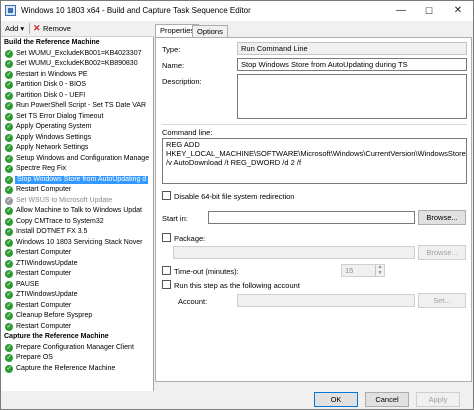 The width and height of the screenshot is (474, 410). I want to click on timeout-stepper: 15 ▲ ▼, so click(363, 270).